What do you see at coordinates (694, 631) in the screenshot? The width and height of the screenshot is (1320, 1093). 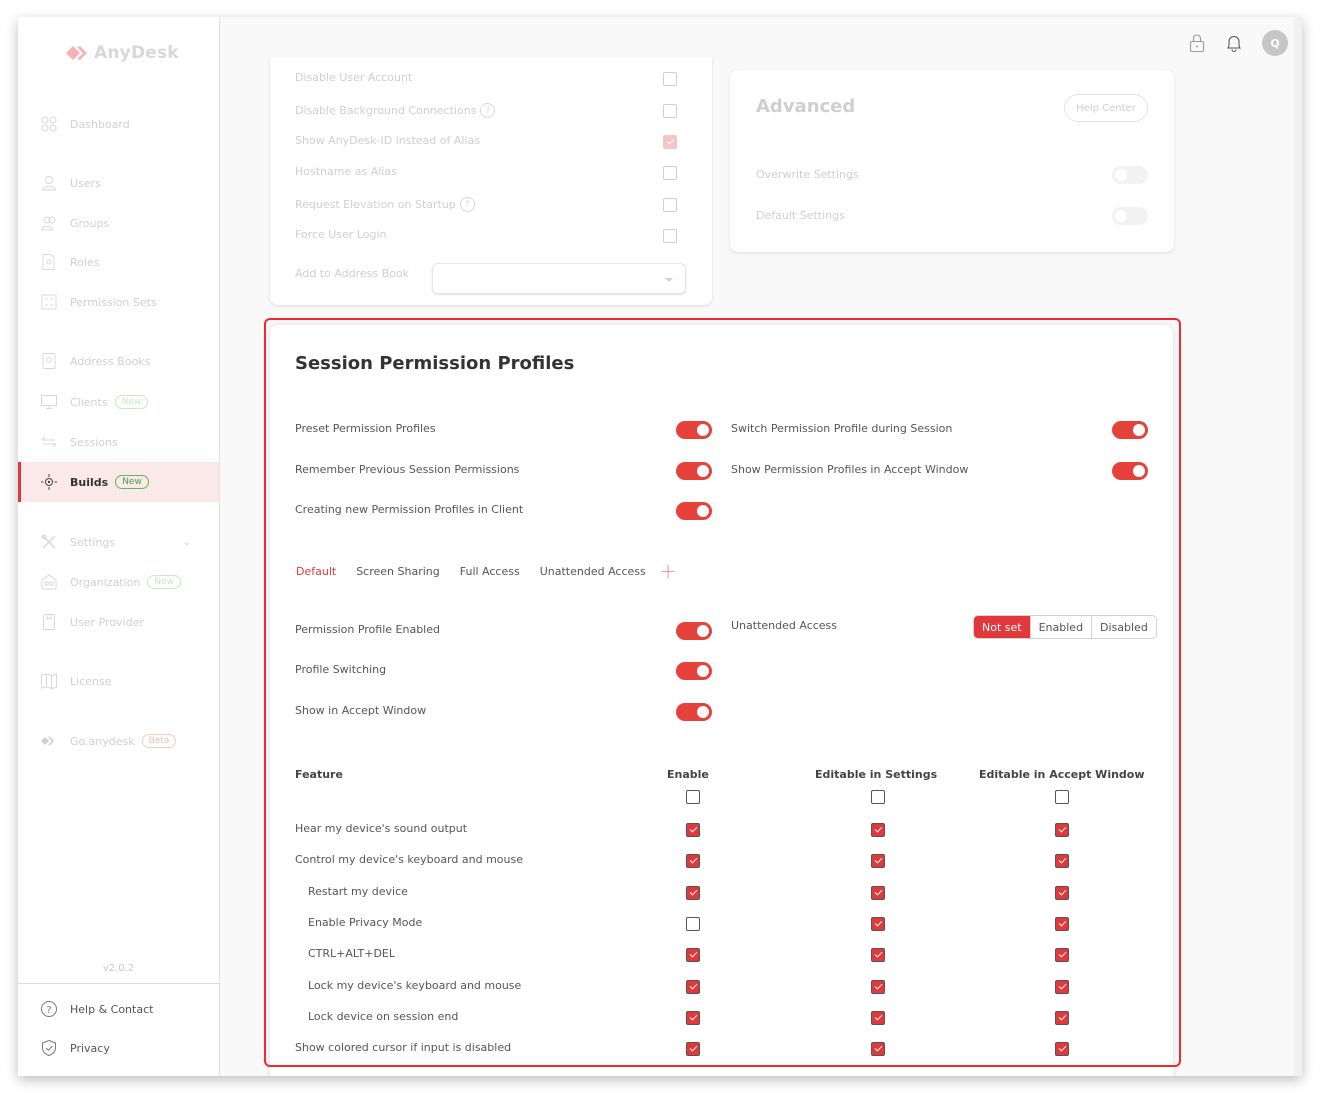 I see `profile-enabled-toggle` at bounding box center [694, 631].